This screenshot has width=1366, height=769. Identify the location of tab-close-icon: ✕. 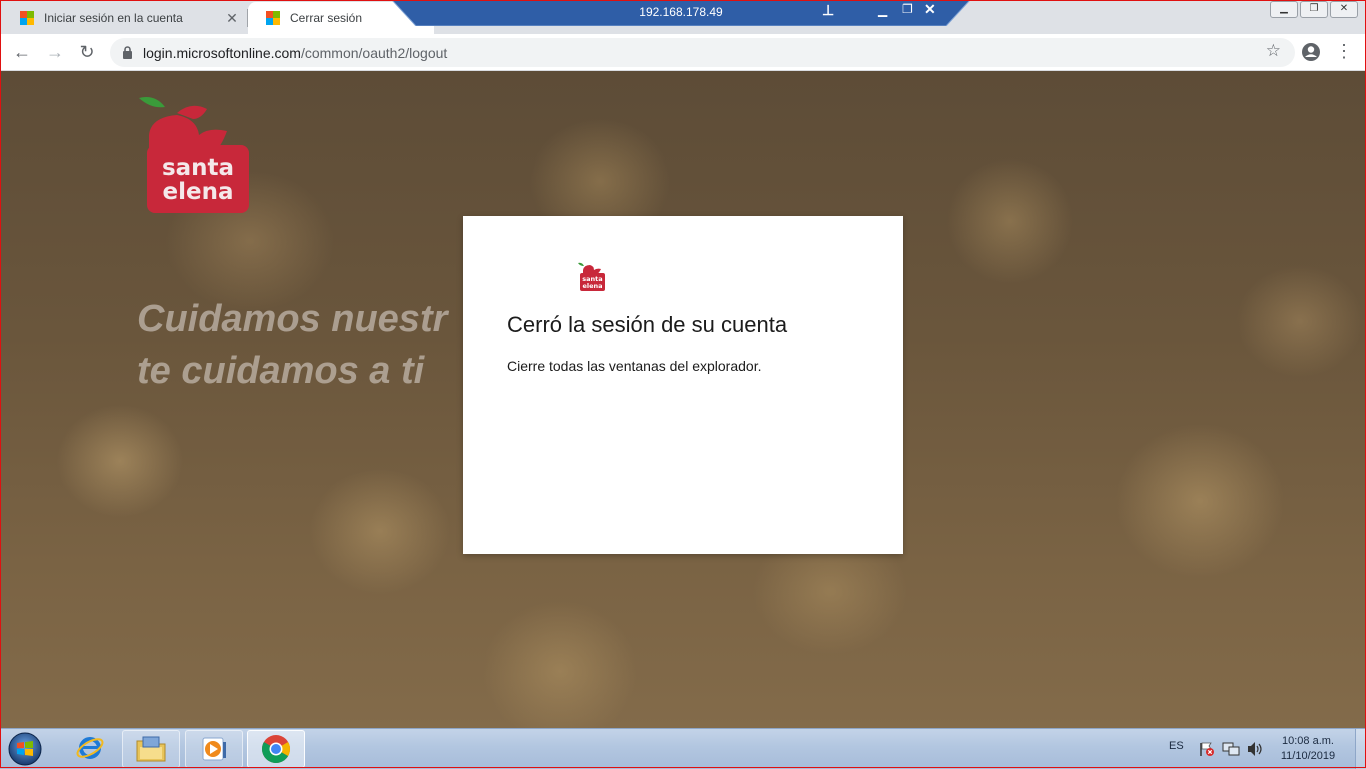
(232, 18).